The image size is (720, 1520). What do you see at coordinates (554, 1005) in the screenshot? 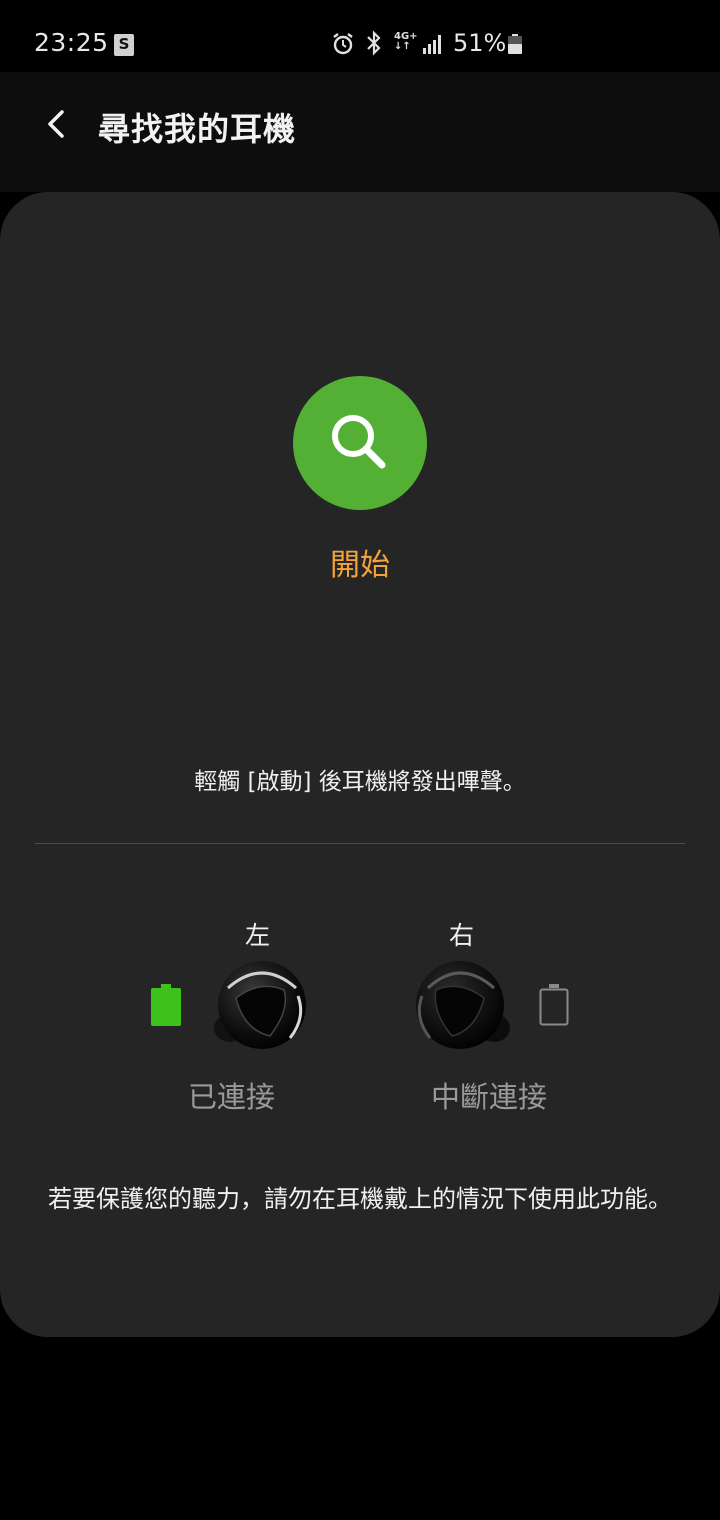
I see `battery-empty-icon` at bounding box center [554, 1005].